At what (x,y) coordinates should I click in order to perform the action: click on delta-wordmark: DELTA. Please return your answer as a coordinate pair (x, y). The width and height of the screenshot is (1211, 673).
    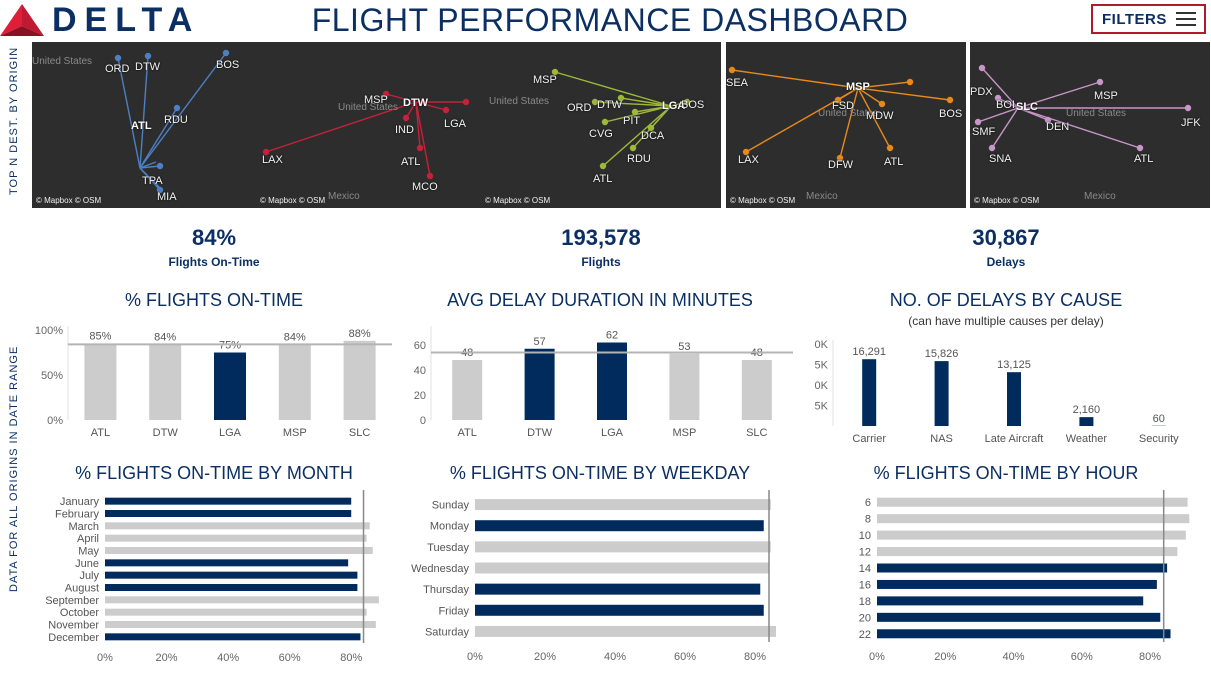
    Looking at the image, I should click on (126, 20).